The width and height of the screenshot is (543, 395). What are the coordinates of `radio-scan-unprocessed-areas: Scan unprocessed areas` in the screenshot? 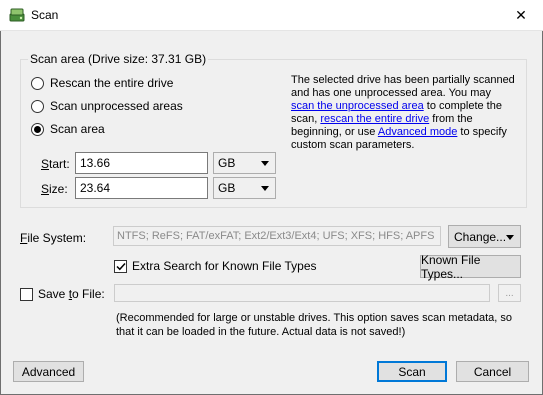 It's located at (107, 106).